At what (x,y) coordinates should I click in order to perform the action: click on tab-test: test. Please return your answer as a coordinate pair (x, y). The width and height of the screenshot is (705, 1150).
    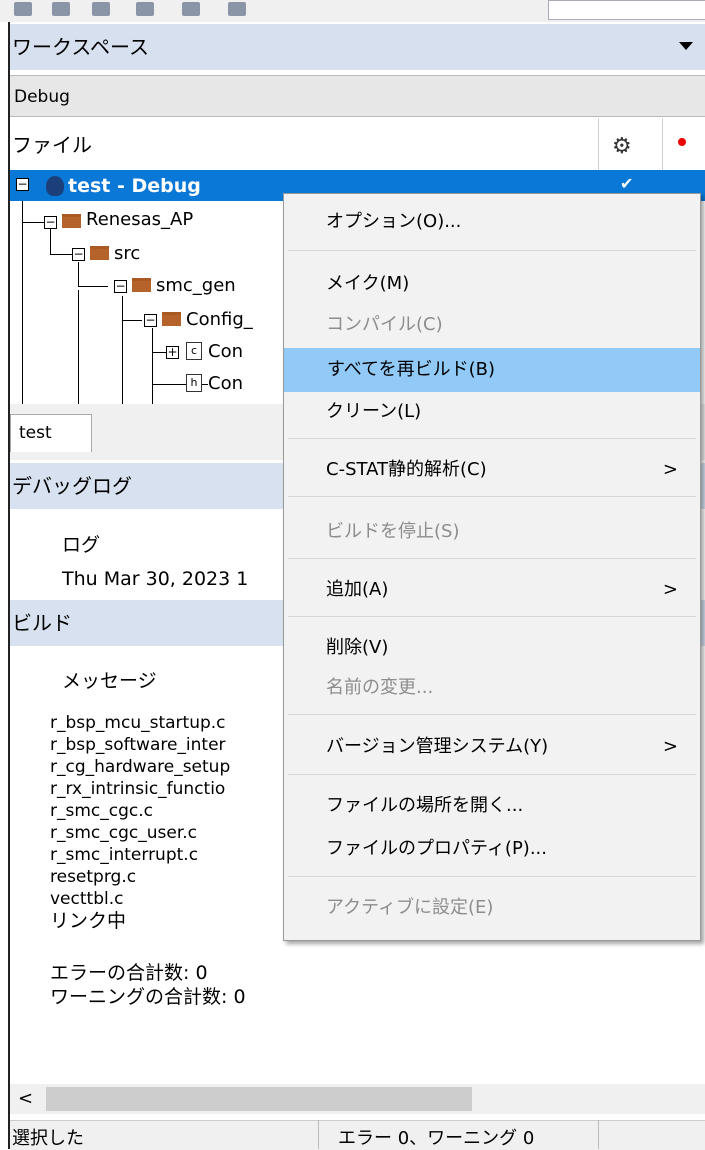
    Looking at the image, I should click on (51, 433).